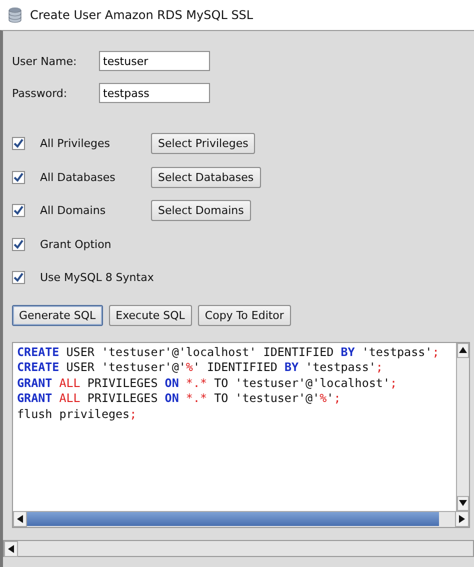  What do you see at coordinates (179, 398) in the screenshot?
I see `code-line: GRANT ALL PRIVILEGES ON *.* TO 'testuser'@'%';` at bounding box center [179, 398].